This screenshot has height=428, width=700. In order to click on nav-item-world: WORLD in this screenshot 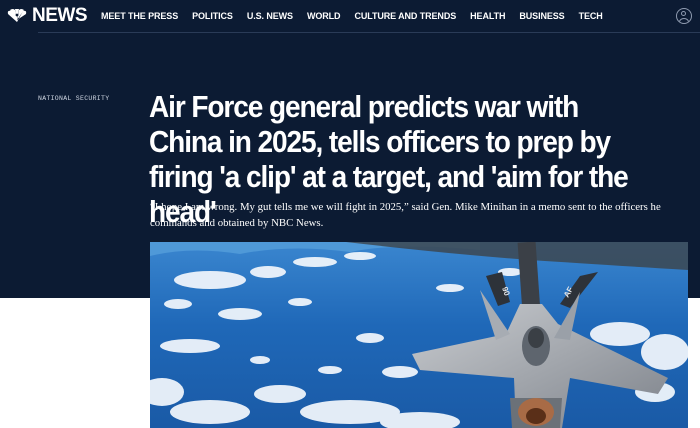, I will do `click(324, 16)`.